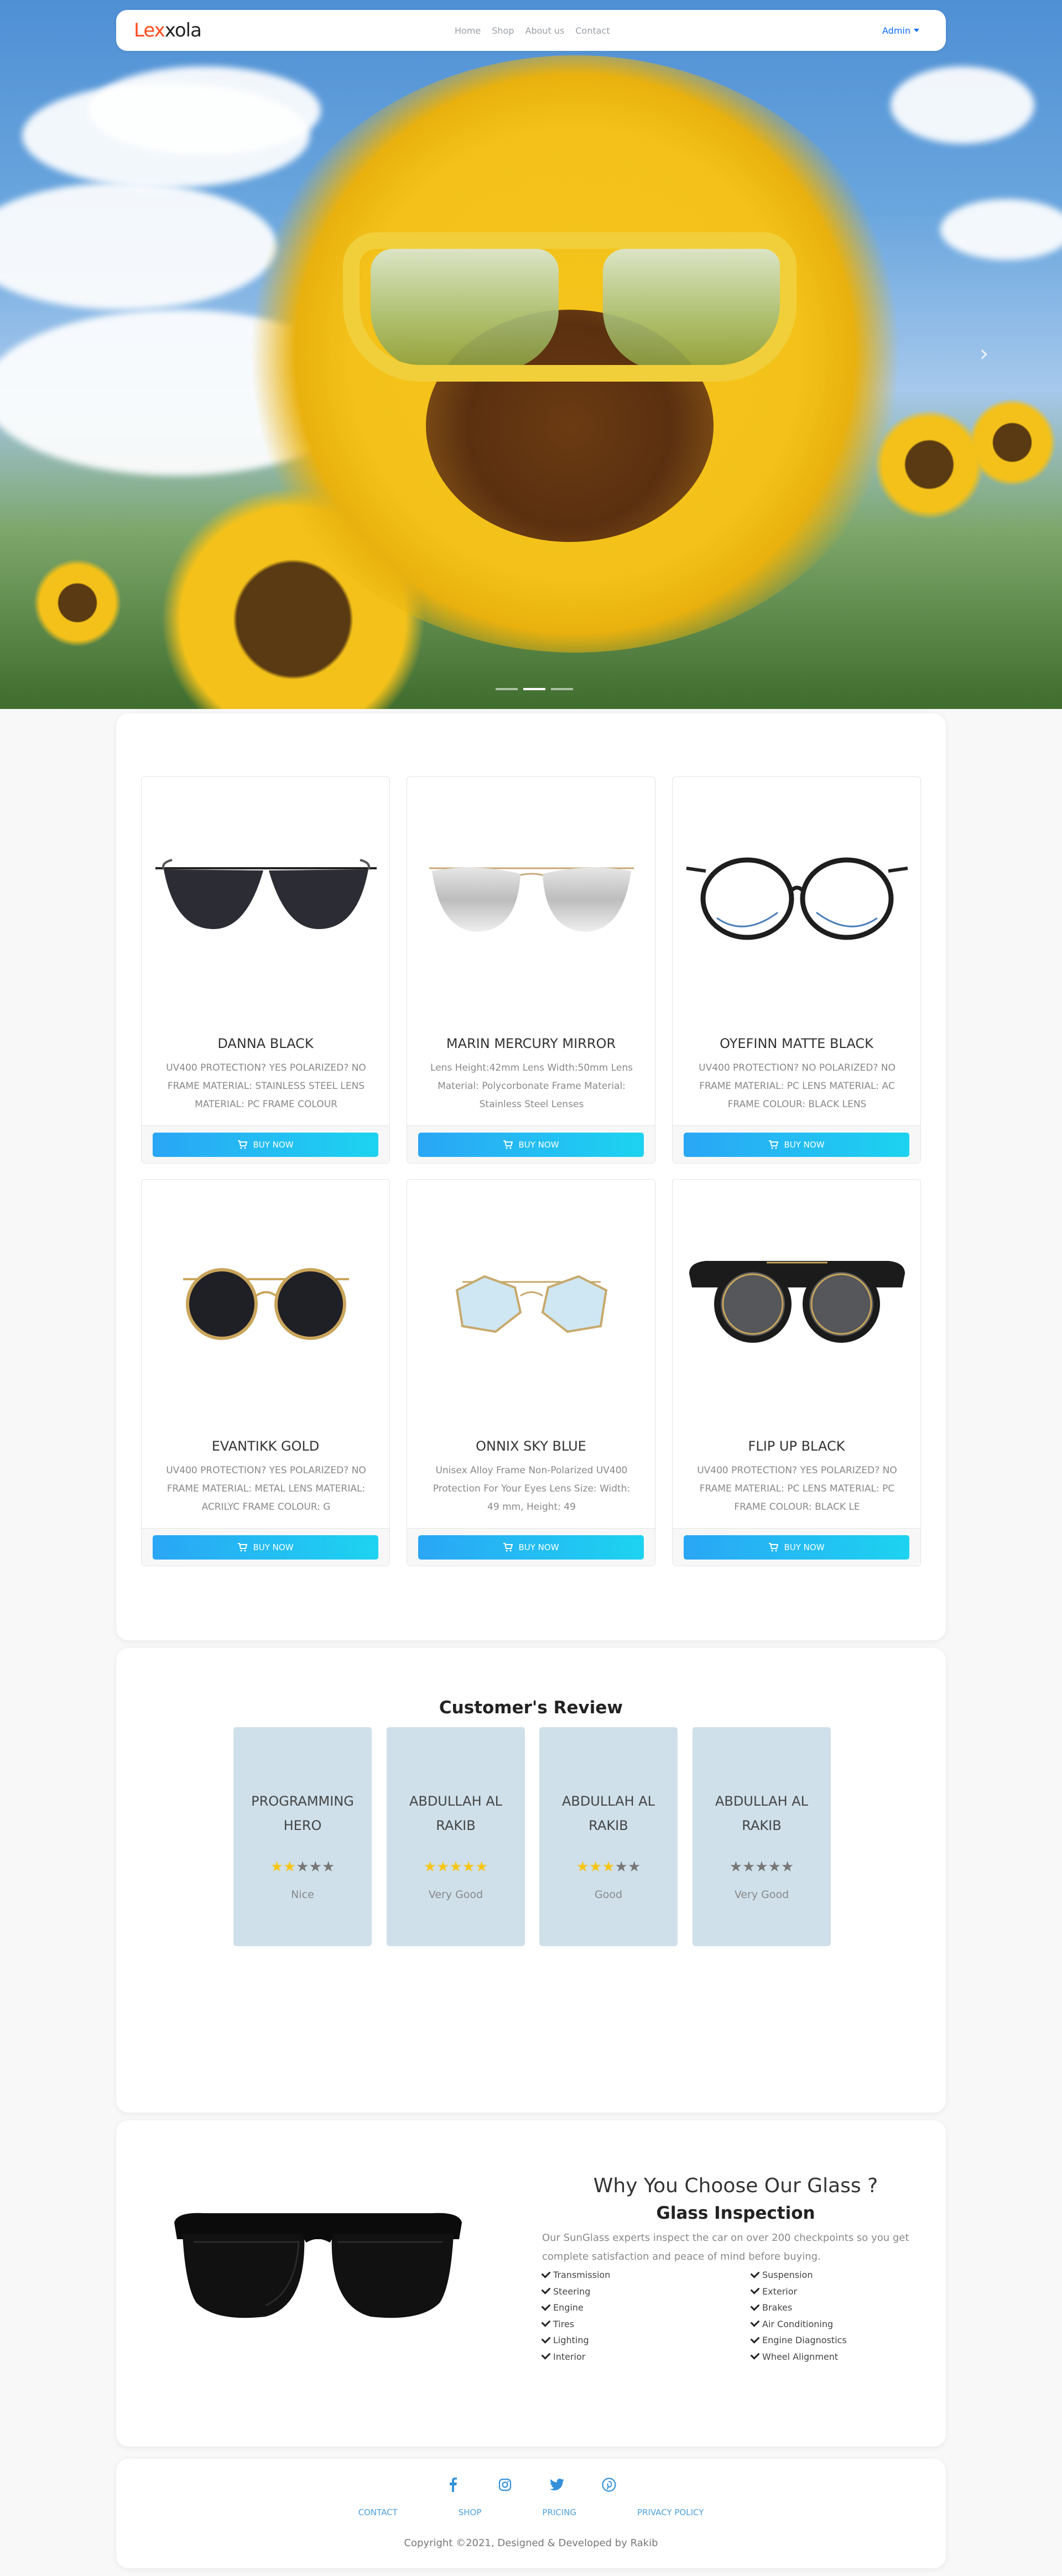  I want to click on feature-label: Interior, so click(569, 2356).